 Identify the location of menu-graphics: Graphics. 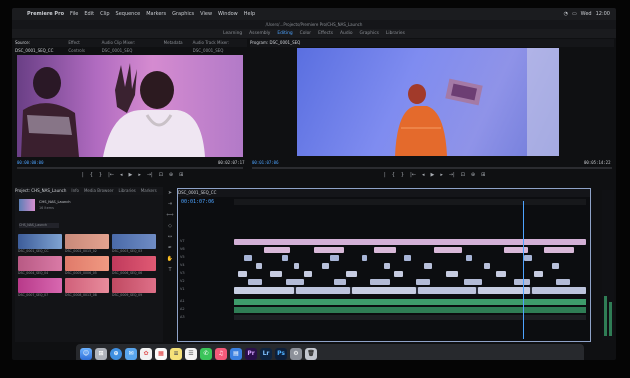
(183, 14).